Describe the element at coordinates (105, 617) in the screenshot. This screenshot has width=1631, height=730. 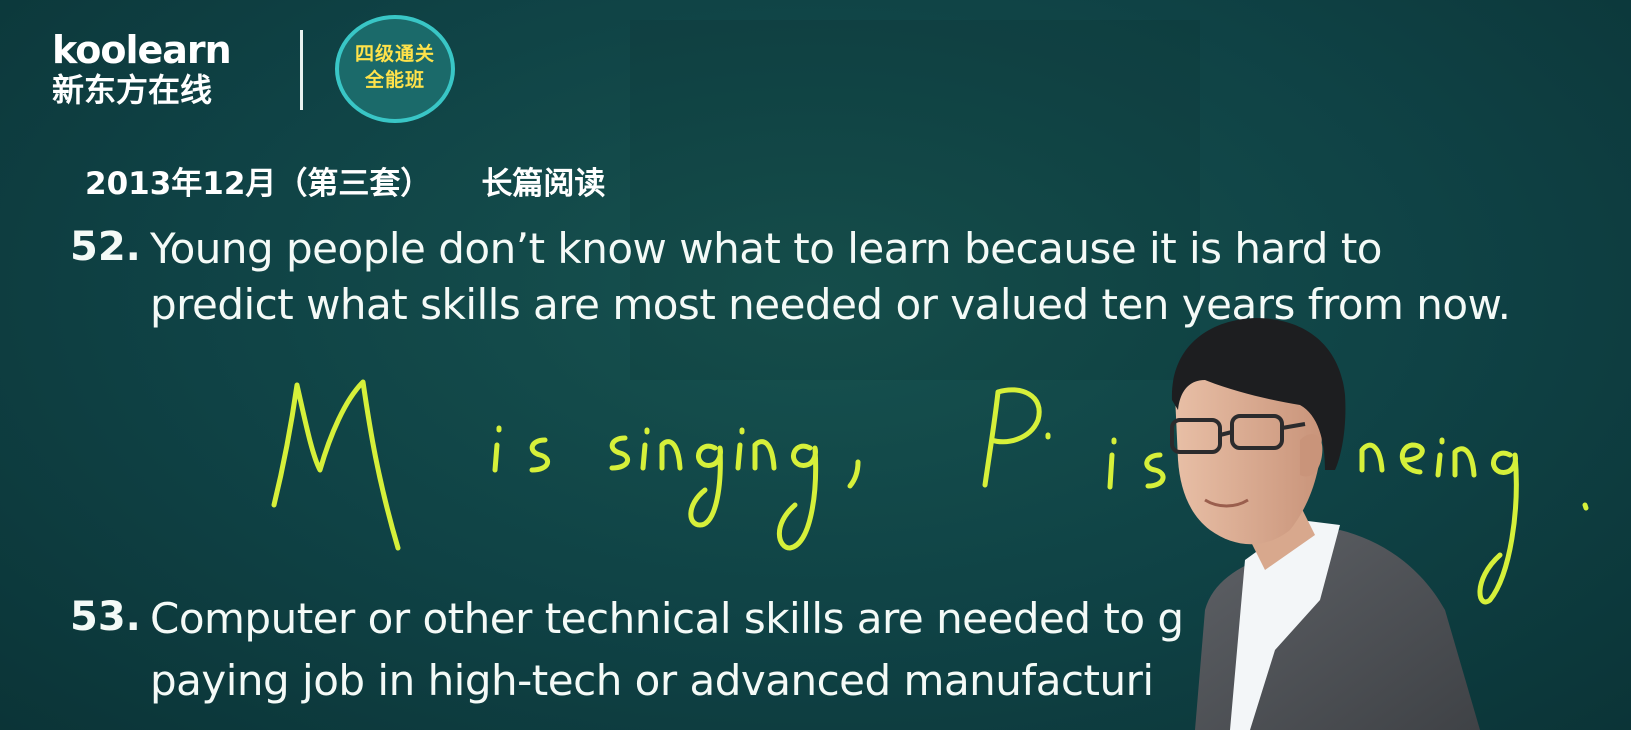
I see `question-number: 53.` at that location.